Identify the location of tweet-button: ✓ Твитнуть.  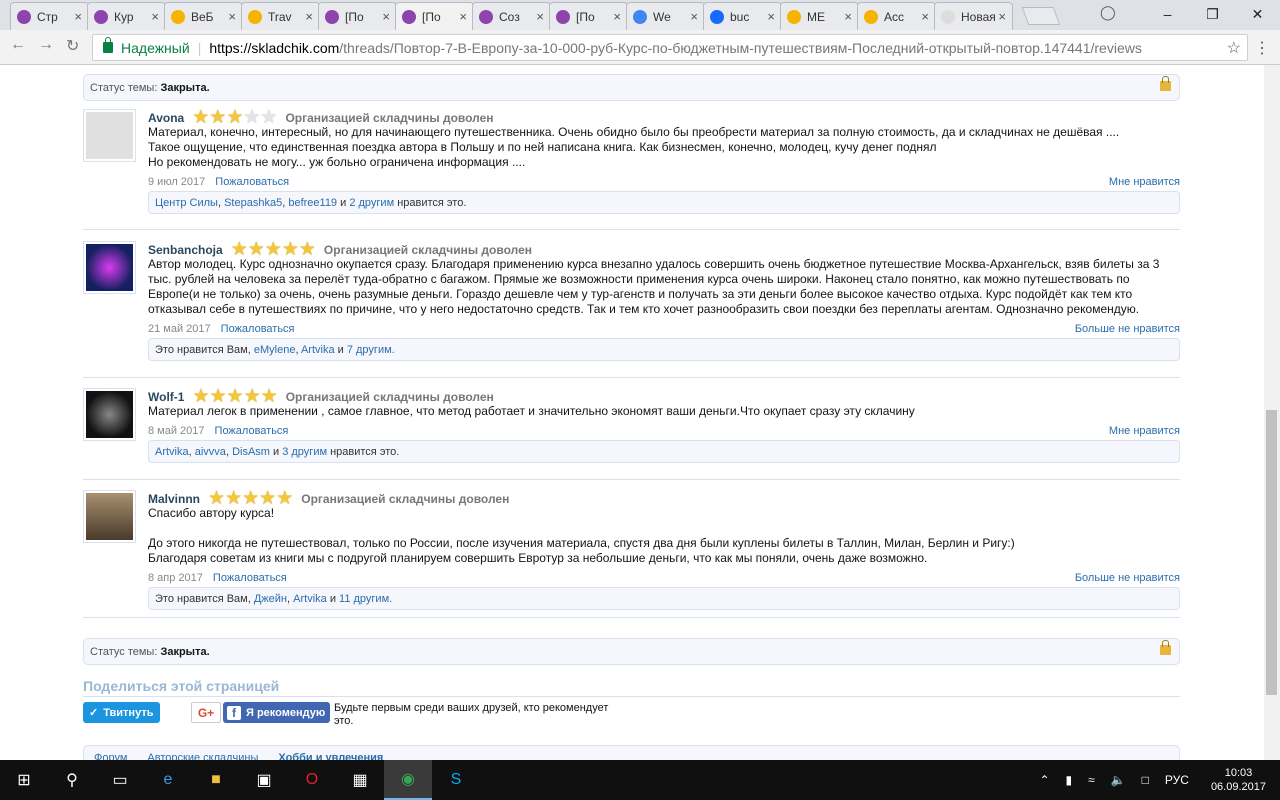
(121, 712).